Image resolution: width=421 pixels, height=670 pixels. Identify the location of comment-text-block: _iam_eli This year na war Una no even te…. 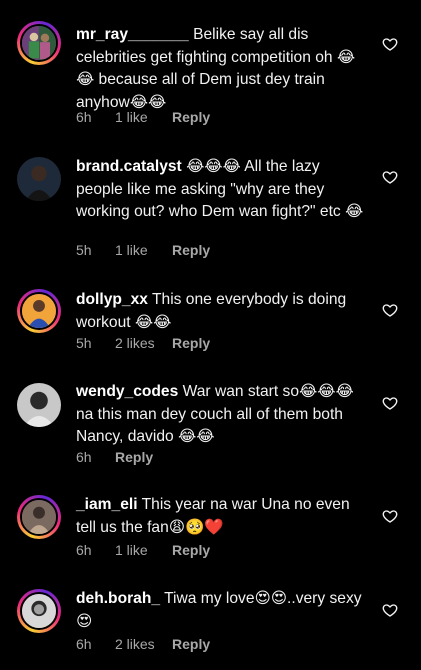
(223, 516).